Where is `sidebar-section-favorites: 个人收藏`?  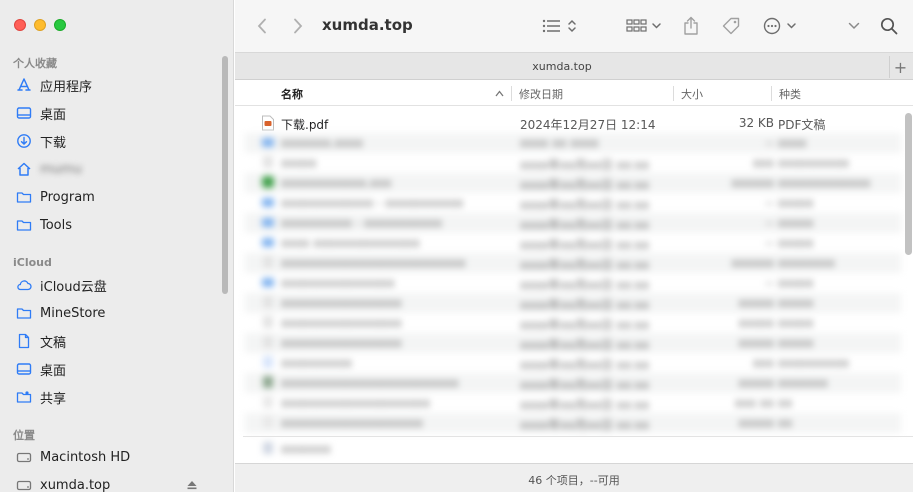
sidebar-section-favorites: 个人收藏 is located at coordinates (35, 63).